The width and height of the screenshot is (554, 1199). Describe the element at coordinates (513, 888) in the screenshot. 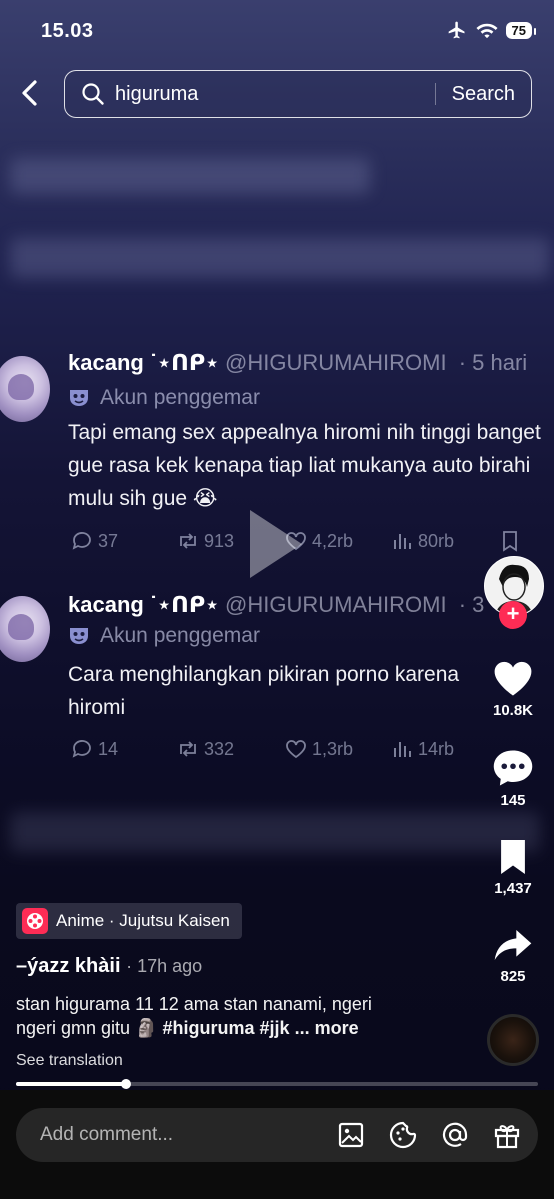

I see `save-count-label: 1,437` at that location.